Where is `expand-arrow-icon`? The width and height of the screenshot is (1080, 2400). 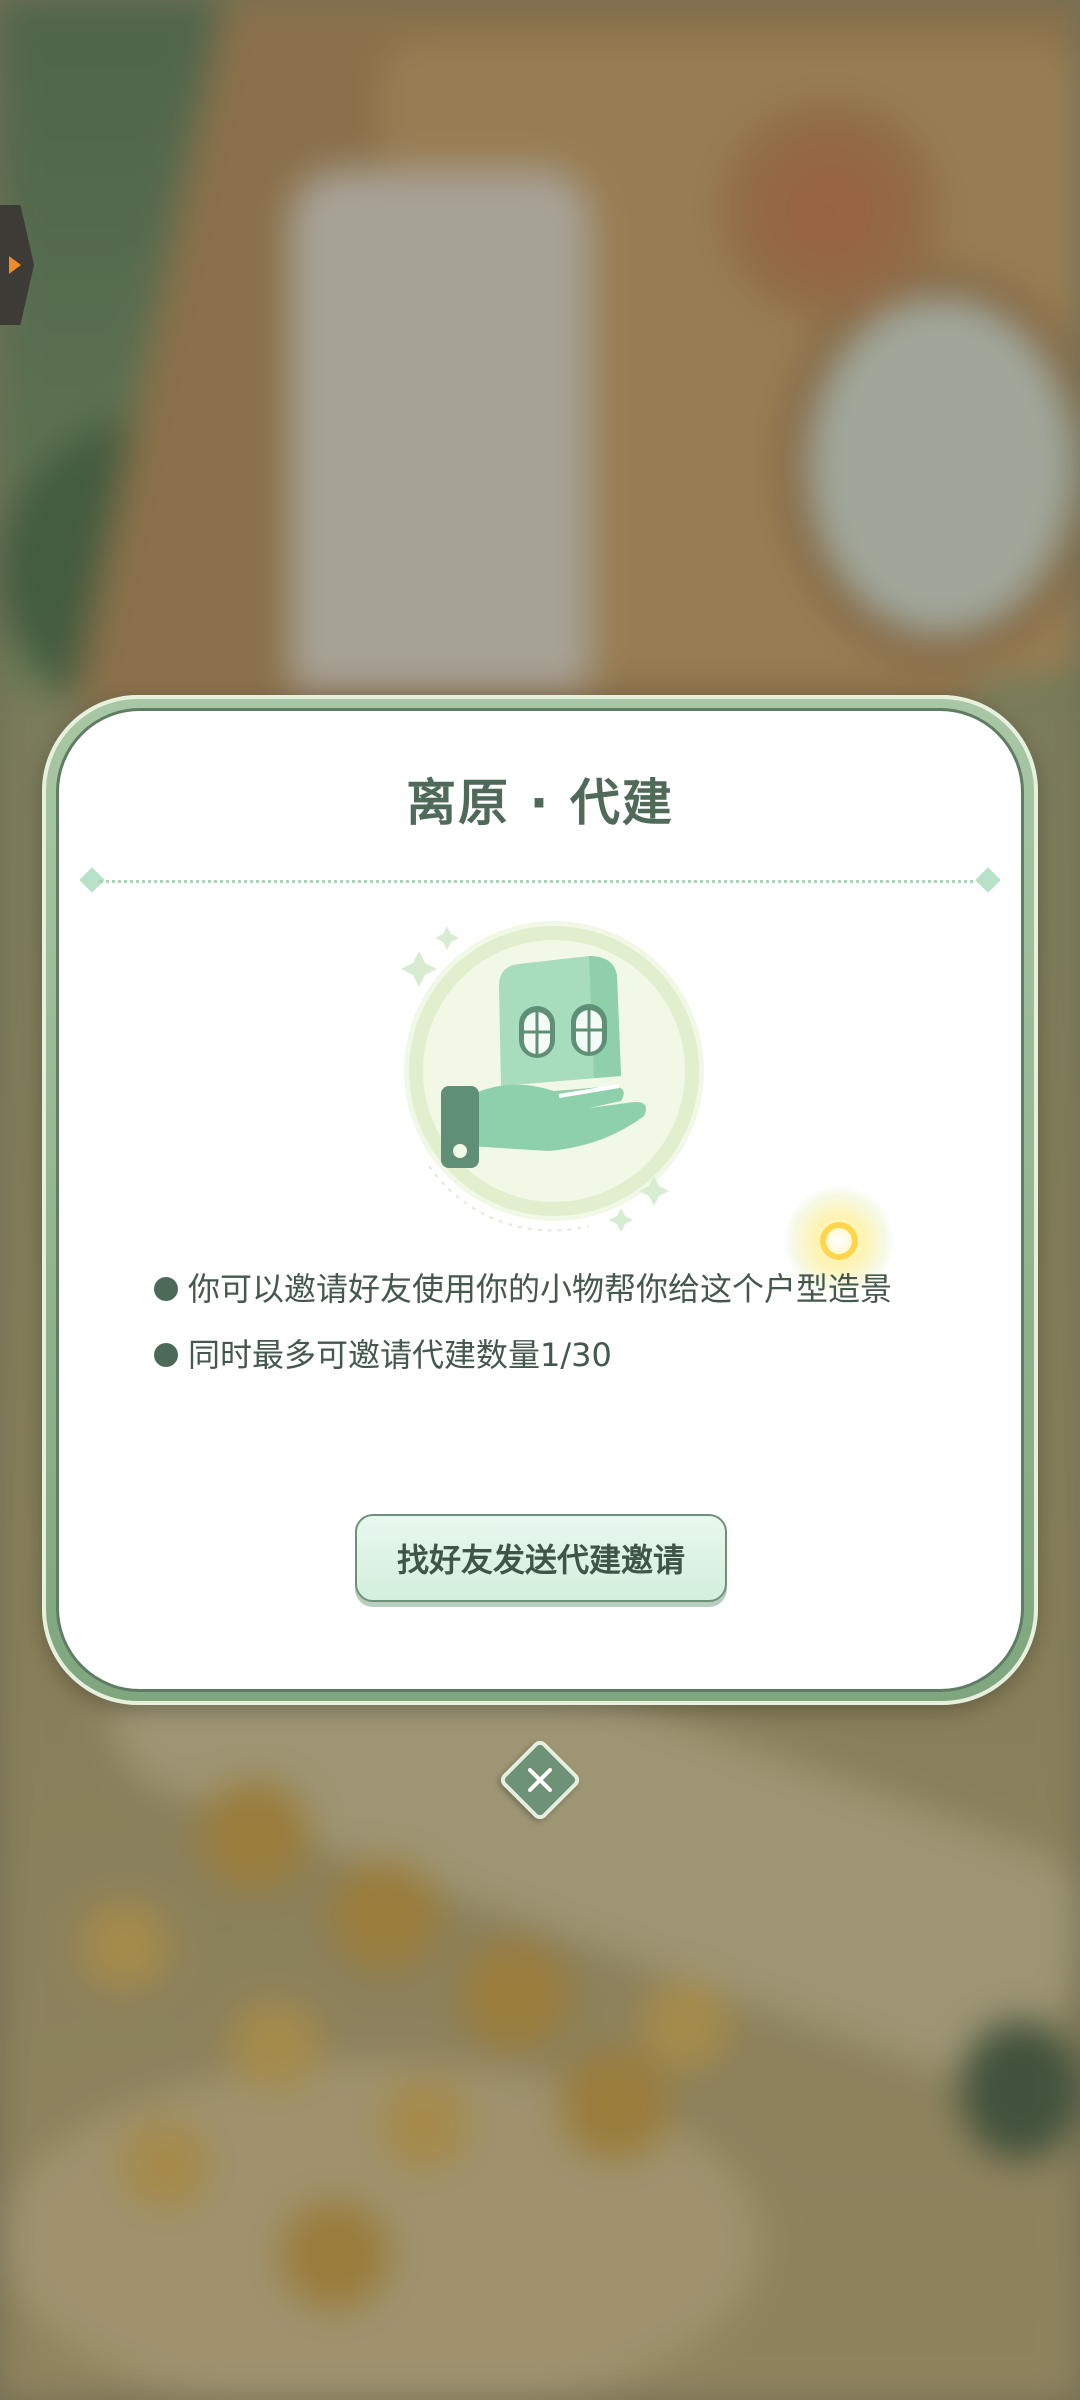 expand-arrow-icon is located at coordinates (15, 265).